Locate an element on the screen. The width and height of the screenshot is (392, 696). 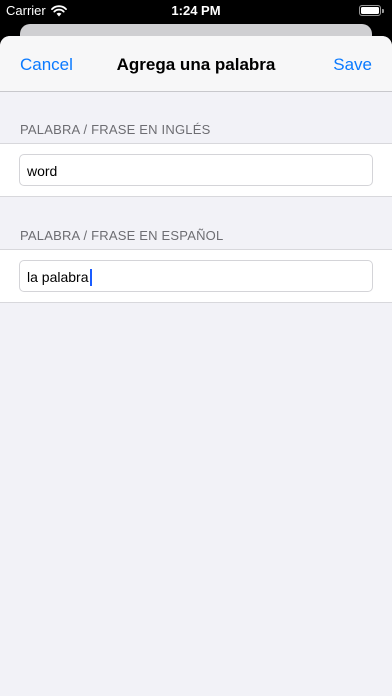
status-time: 1:24 PM is located at coordinates (196, 10).